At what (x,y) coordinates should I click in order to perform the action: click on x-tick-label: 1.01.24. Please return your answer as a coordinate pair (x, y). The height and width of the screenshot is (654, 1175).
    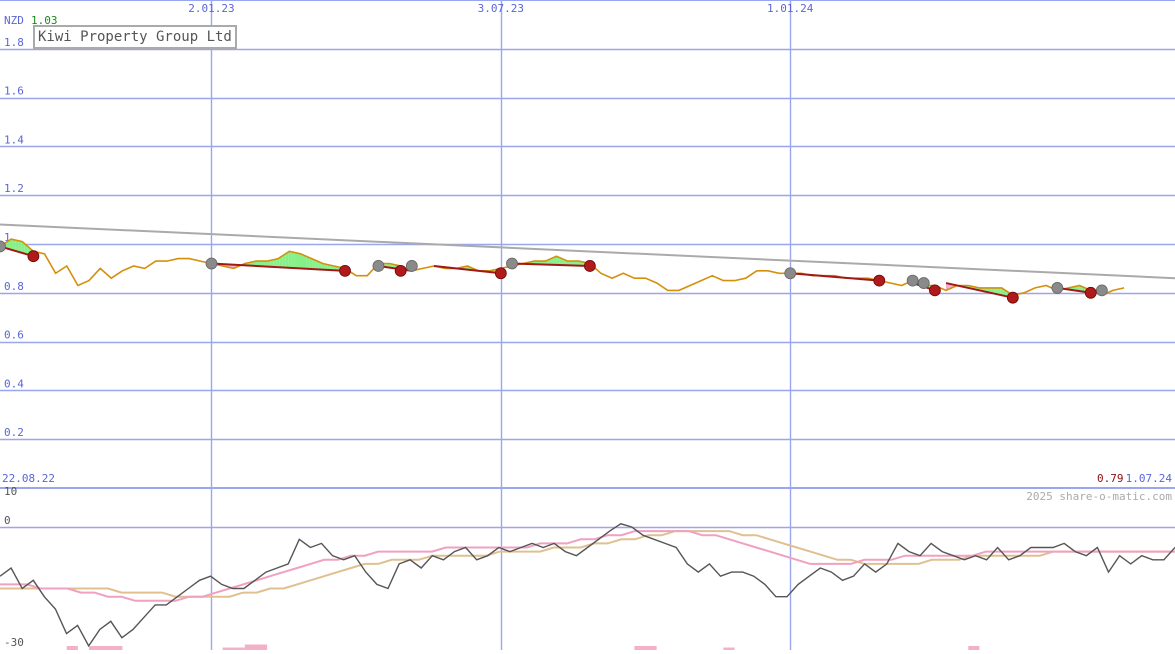
    Looking at the image, I should click on (790, 8).